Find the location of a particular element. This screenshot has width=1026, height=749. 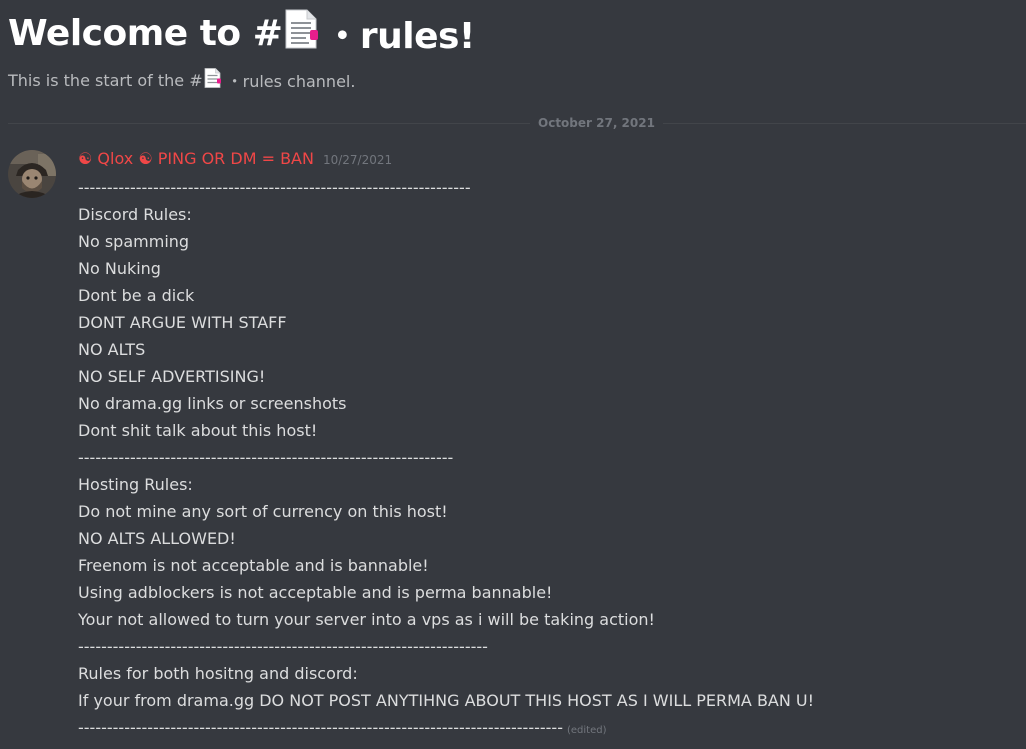

start-suffix: ・rules channel. is located at coordinates (291, 81).